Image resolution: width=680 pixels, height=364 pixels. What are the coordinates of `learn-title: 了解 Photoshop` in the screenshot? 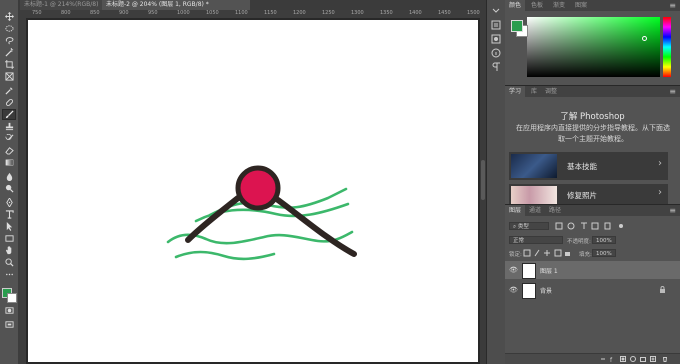 It's located at (592, 117).